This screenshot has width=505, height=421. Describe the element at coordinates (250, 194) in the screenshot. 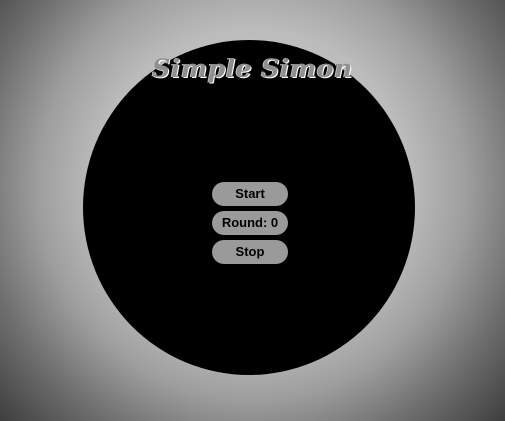

I see `start-button: Start` at that location.